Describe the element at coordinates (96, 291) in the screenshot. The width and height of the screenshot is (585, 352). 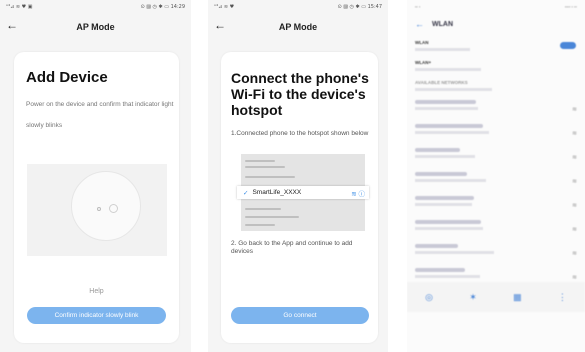
I see `help-link: Help` at that location.